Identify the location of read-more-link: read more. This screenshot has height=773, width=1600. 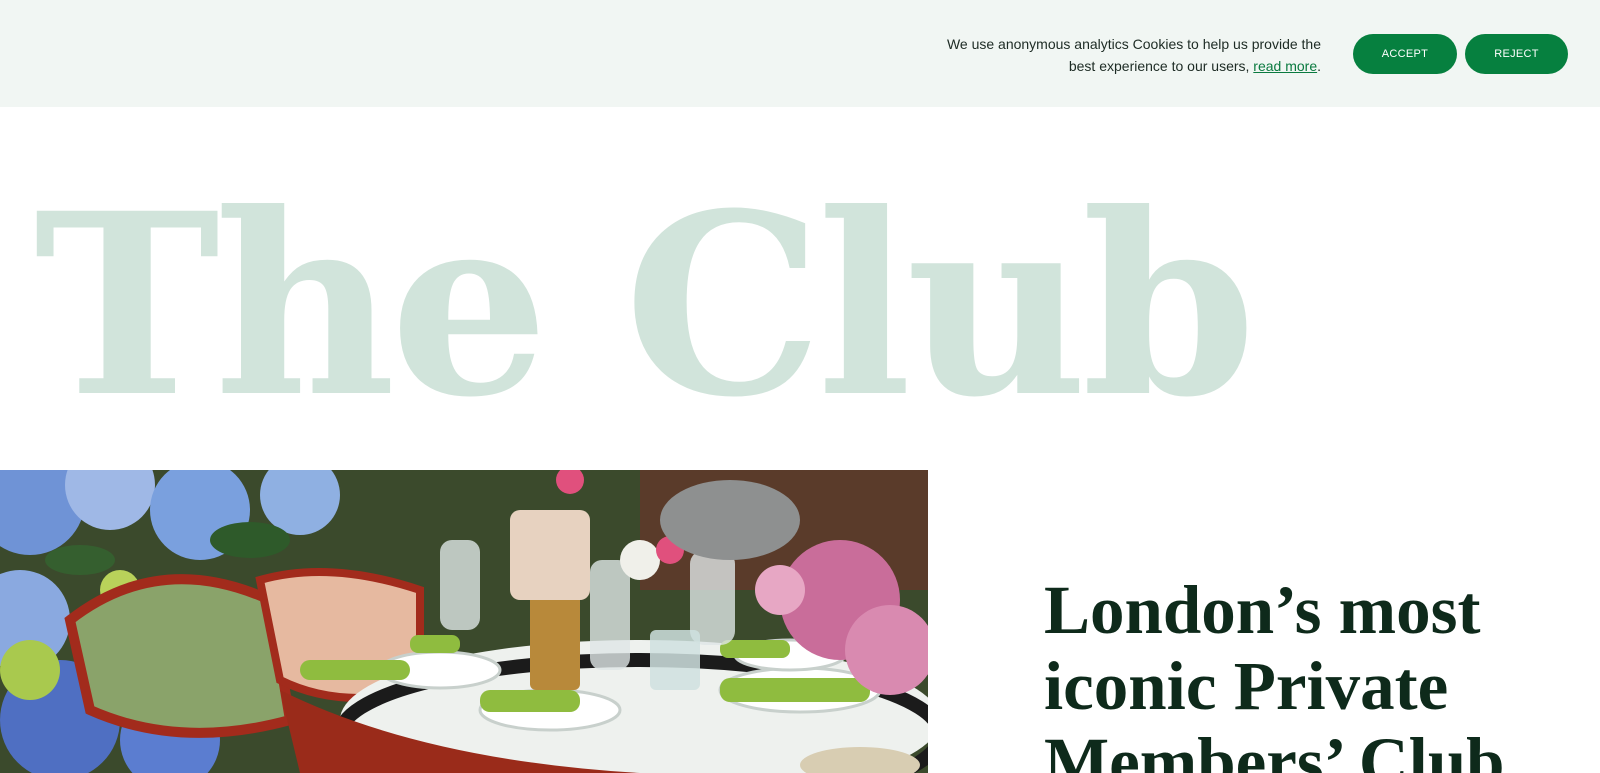
(1285, 66).